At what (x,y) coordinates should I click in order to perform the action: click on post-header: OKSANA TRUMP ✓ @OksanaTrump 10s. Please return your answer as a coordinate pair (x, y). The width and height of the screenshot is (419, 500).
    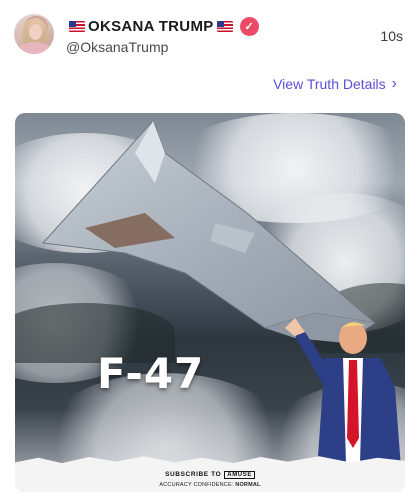
    Looking at the image, I should click on (211, 36).